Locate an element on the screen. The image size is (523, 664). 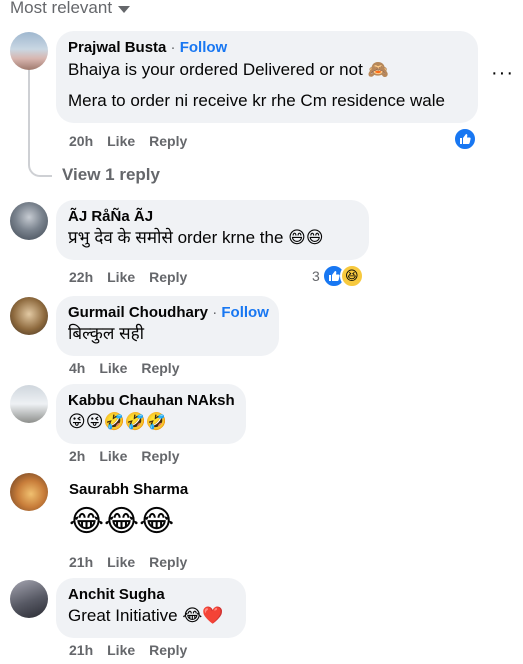
comment-time: 4h is located at coordinates (77, 368).